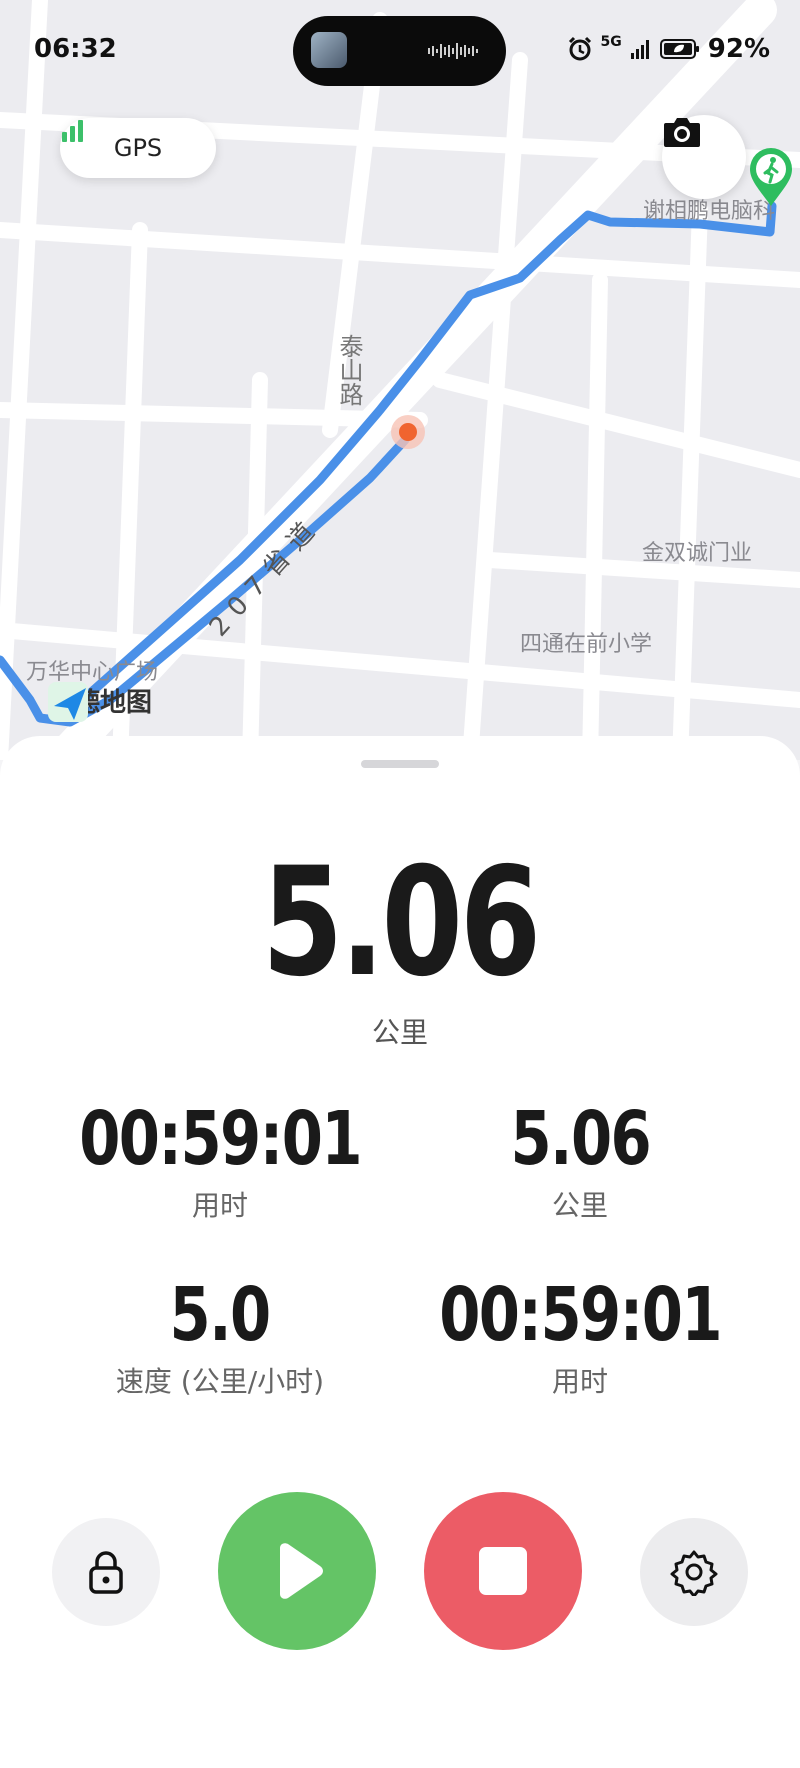 The width and height of the screenshot is (800, 1768). I want to click on gps-label: GPS, so click(138, 148).